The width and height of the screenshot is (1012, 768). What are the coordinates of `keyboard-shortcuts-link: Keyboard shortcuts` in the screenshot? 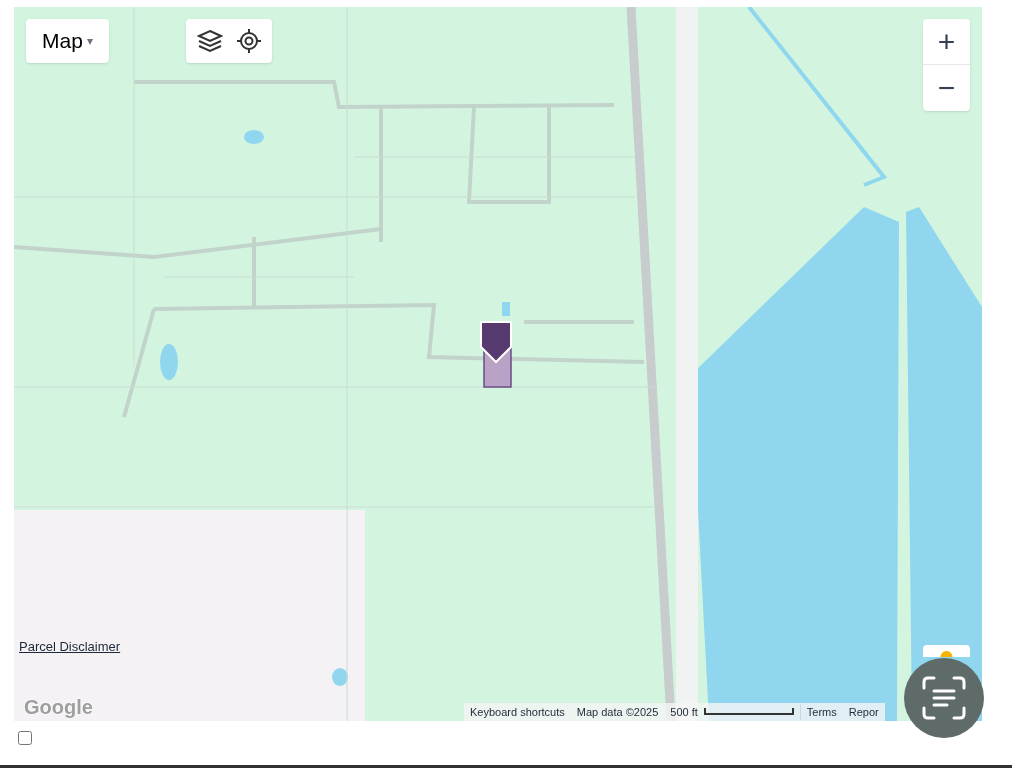 It's located at (517, 712).